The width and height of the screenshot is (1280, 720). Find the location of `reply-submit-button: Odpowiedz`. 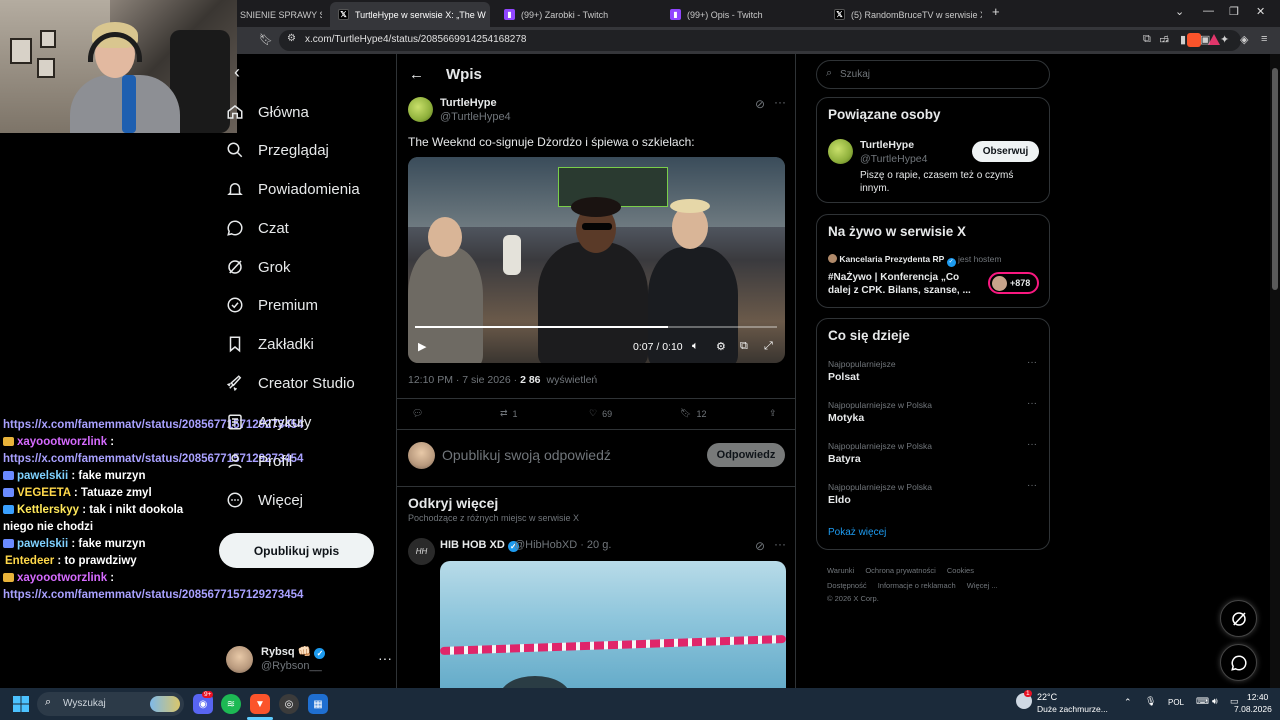

reply-submit-button: Odpowiedz is located at coordinates (746, 455).